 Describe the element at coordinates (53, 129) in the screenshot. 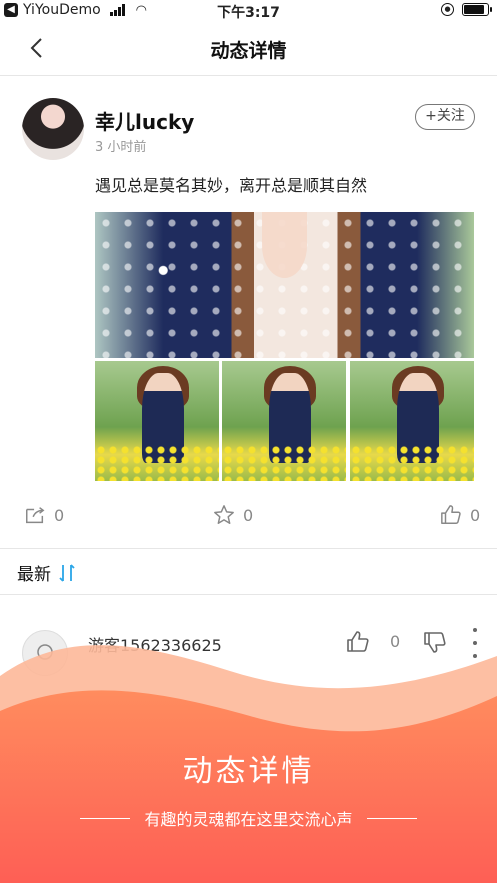

I see `author-avatar` at that location.